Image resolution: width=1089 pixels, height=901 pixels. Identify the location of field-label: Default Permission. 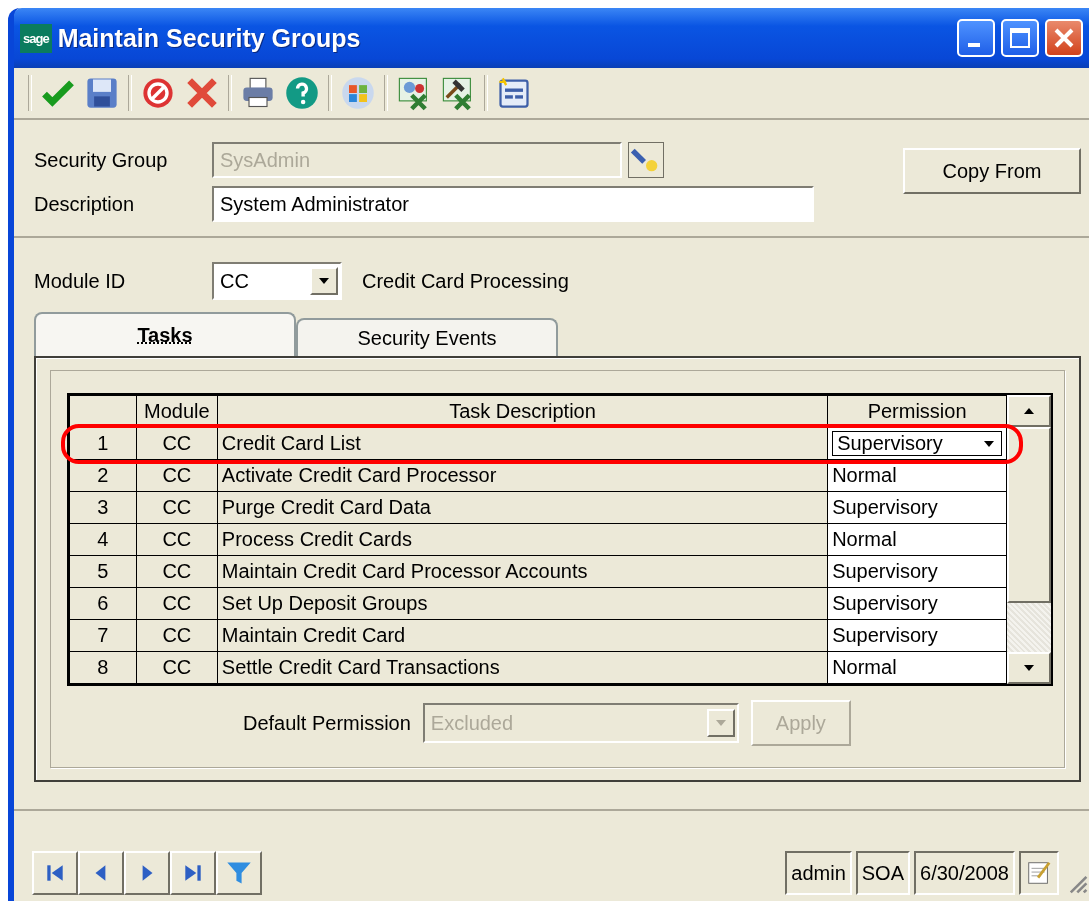
(327, 723).